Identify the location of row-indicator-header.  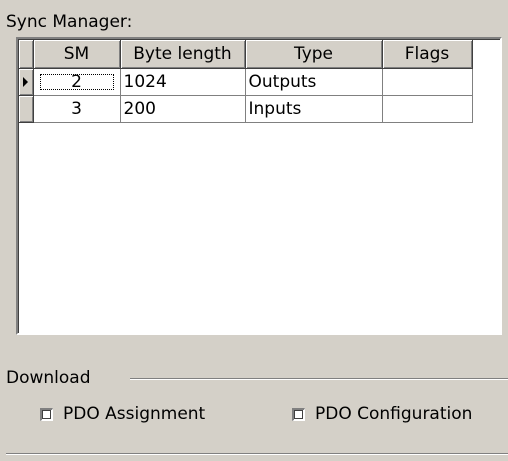
(26, 54).